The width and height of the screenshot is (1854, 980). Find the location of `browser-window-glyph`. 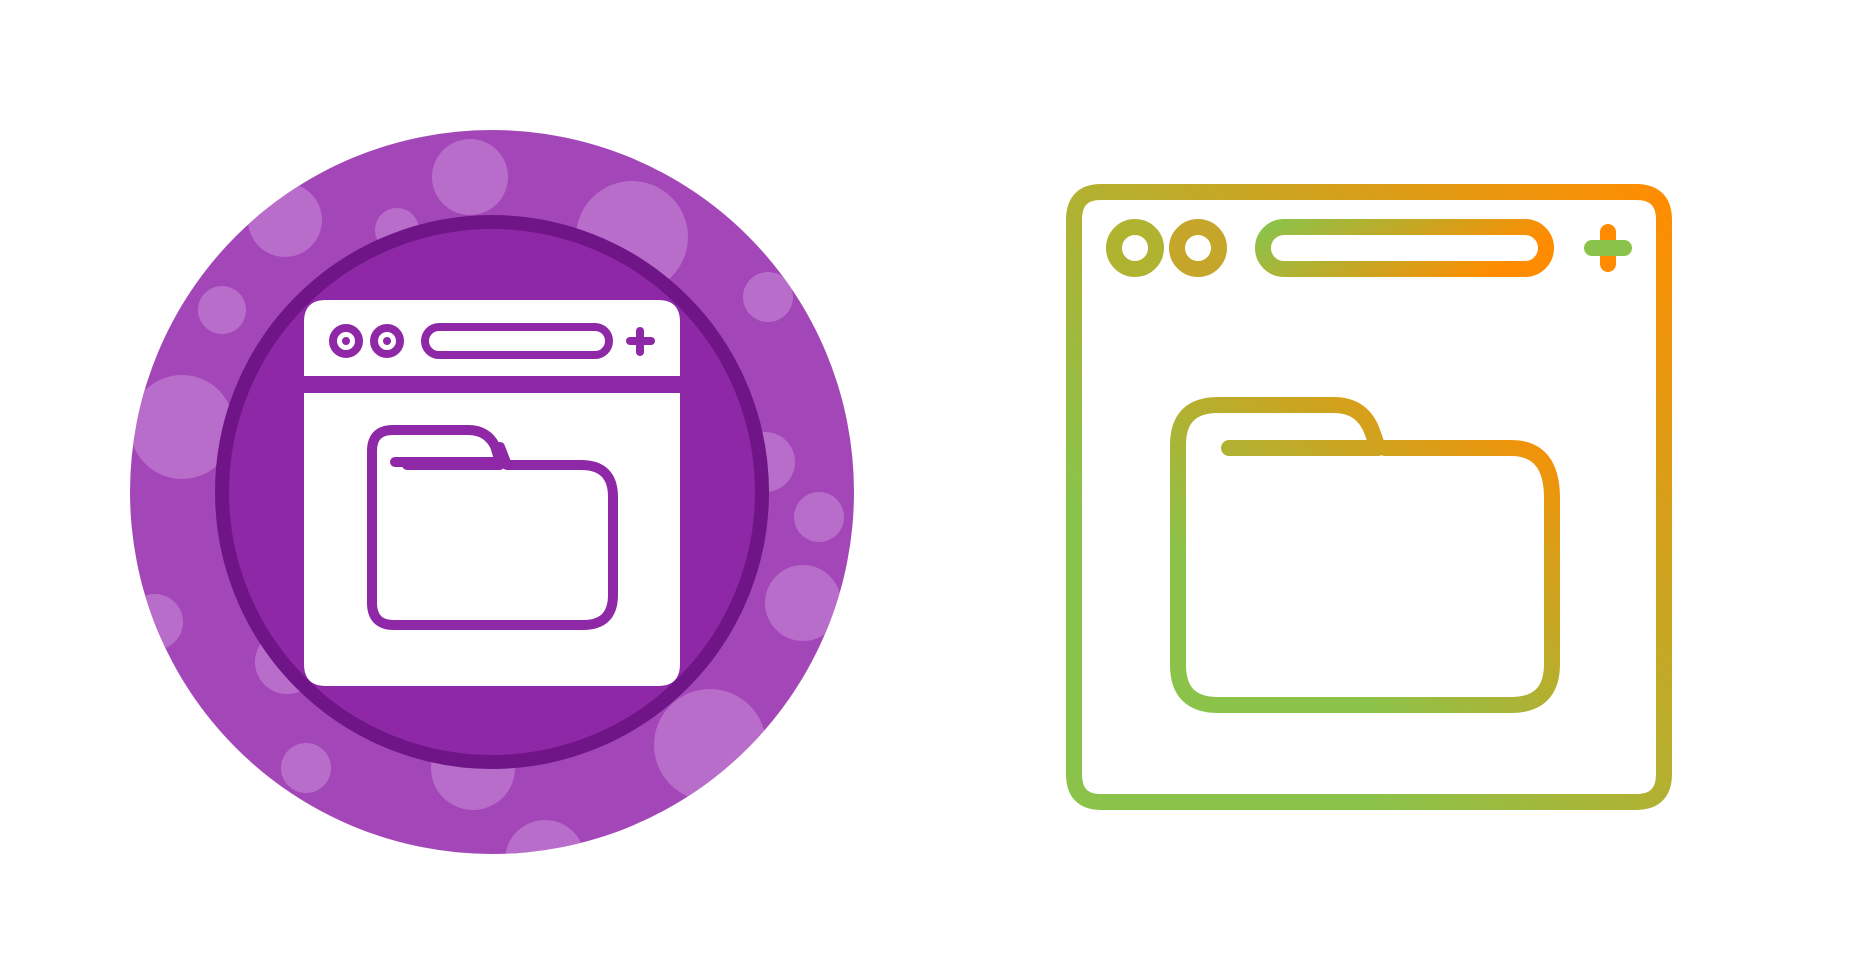

browser-window-glyph is located at coordinates (492, 493).